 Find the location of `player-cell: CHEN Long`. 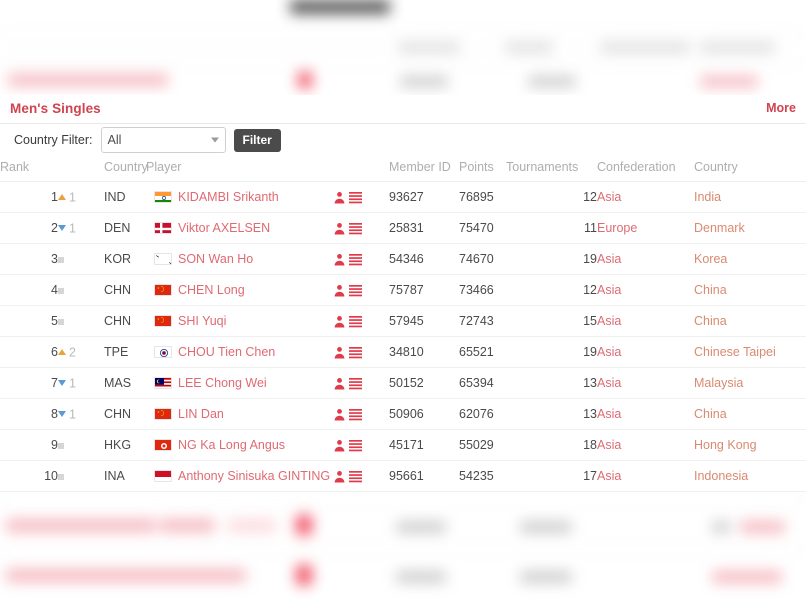

player-cell: CHEN Long is located at coordinates (238, 290).